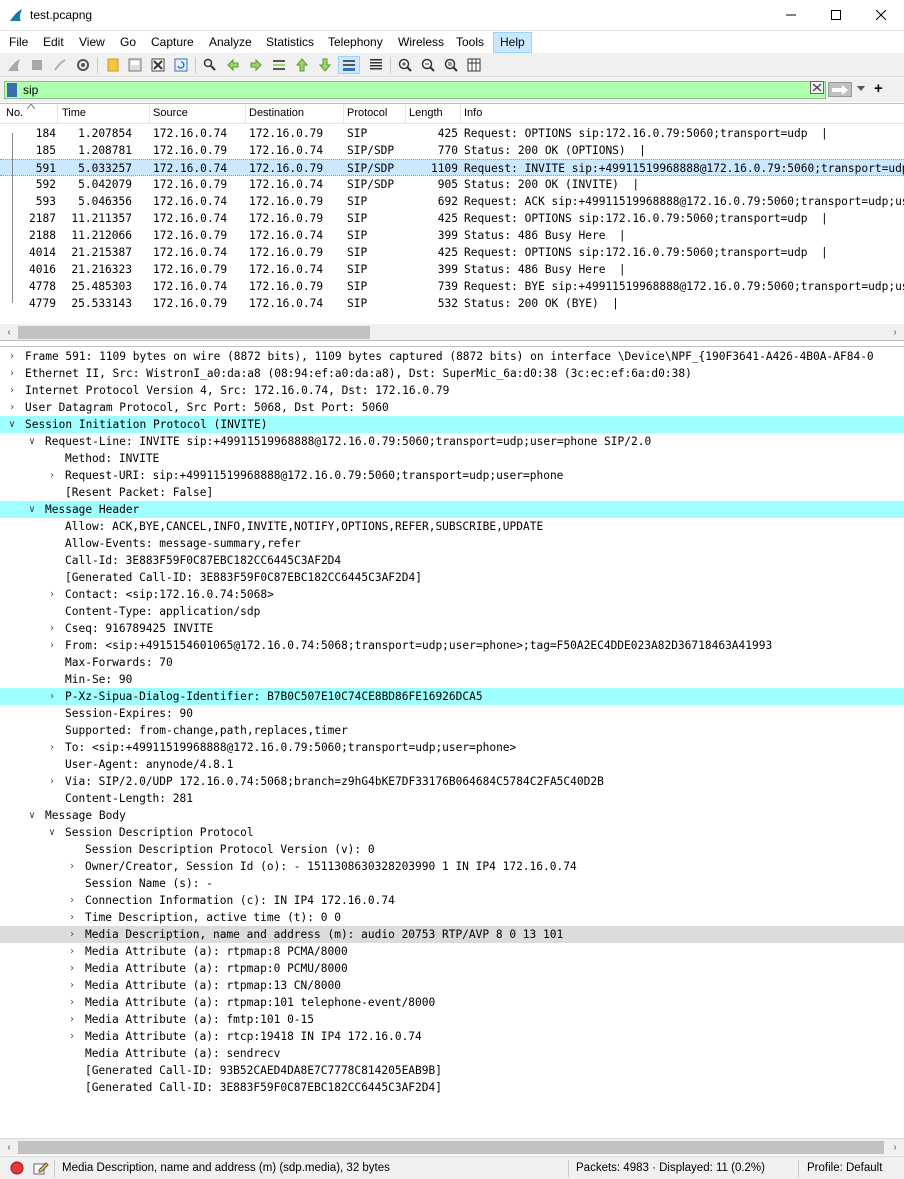 This screenshot has height=1179, width=904. I want to click on maximize-button, so click(835, 15).